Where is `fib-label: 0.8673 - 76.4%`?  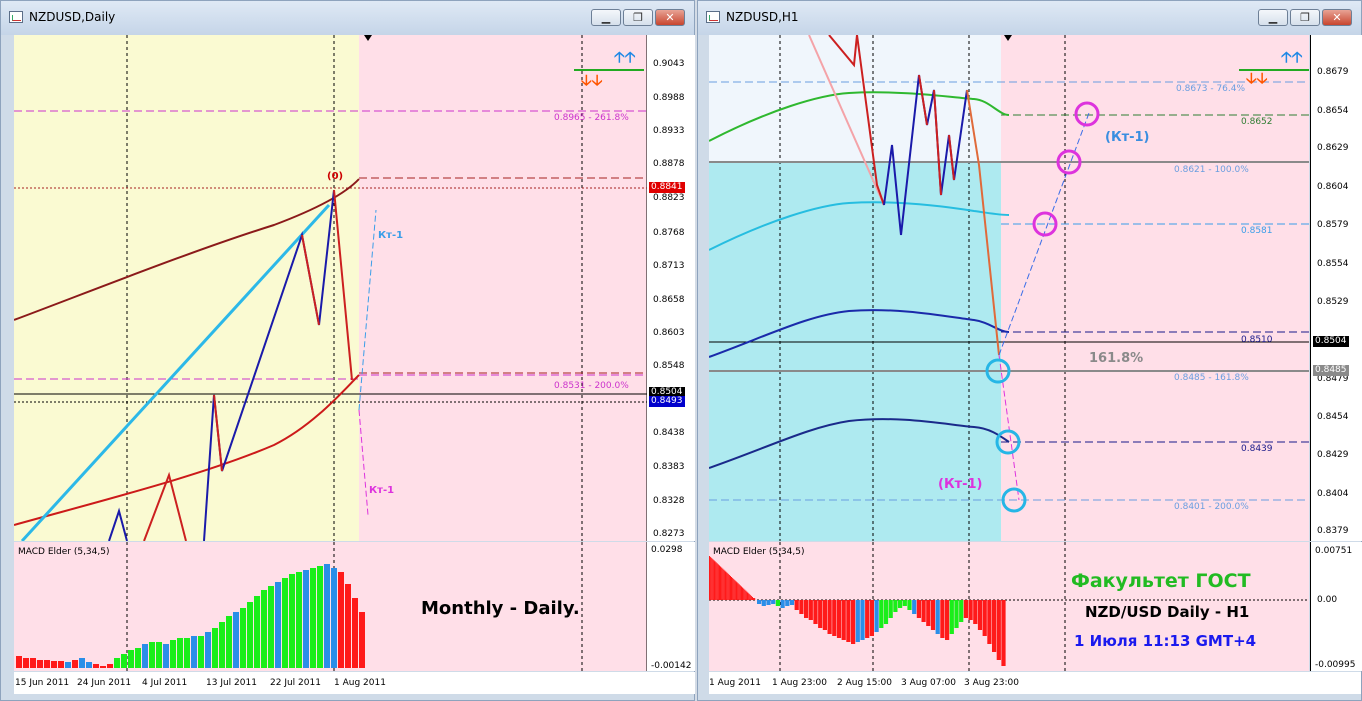 fib-label: 0.8673 - 76.4% is located at coordinates (1211, 89).